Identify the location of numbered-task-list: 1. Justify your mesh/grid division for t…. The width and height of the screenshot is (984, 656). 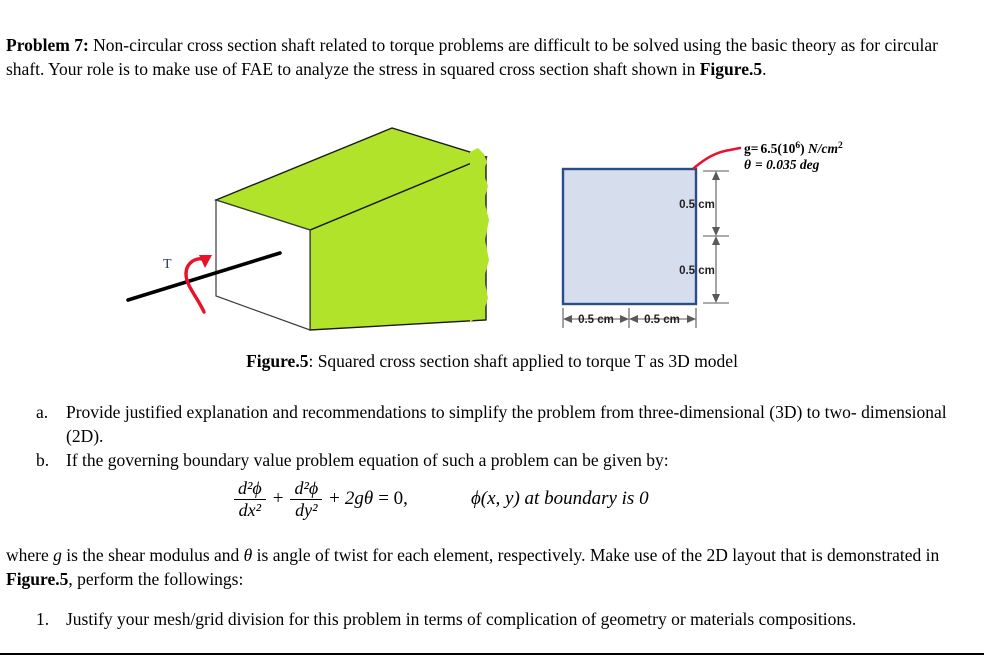
(508, 619).